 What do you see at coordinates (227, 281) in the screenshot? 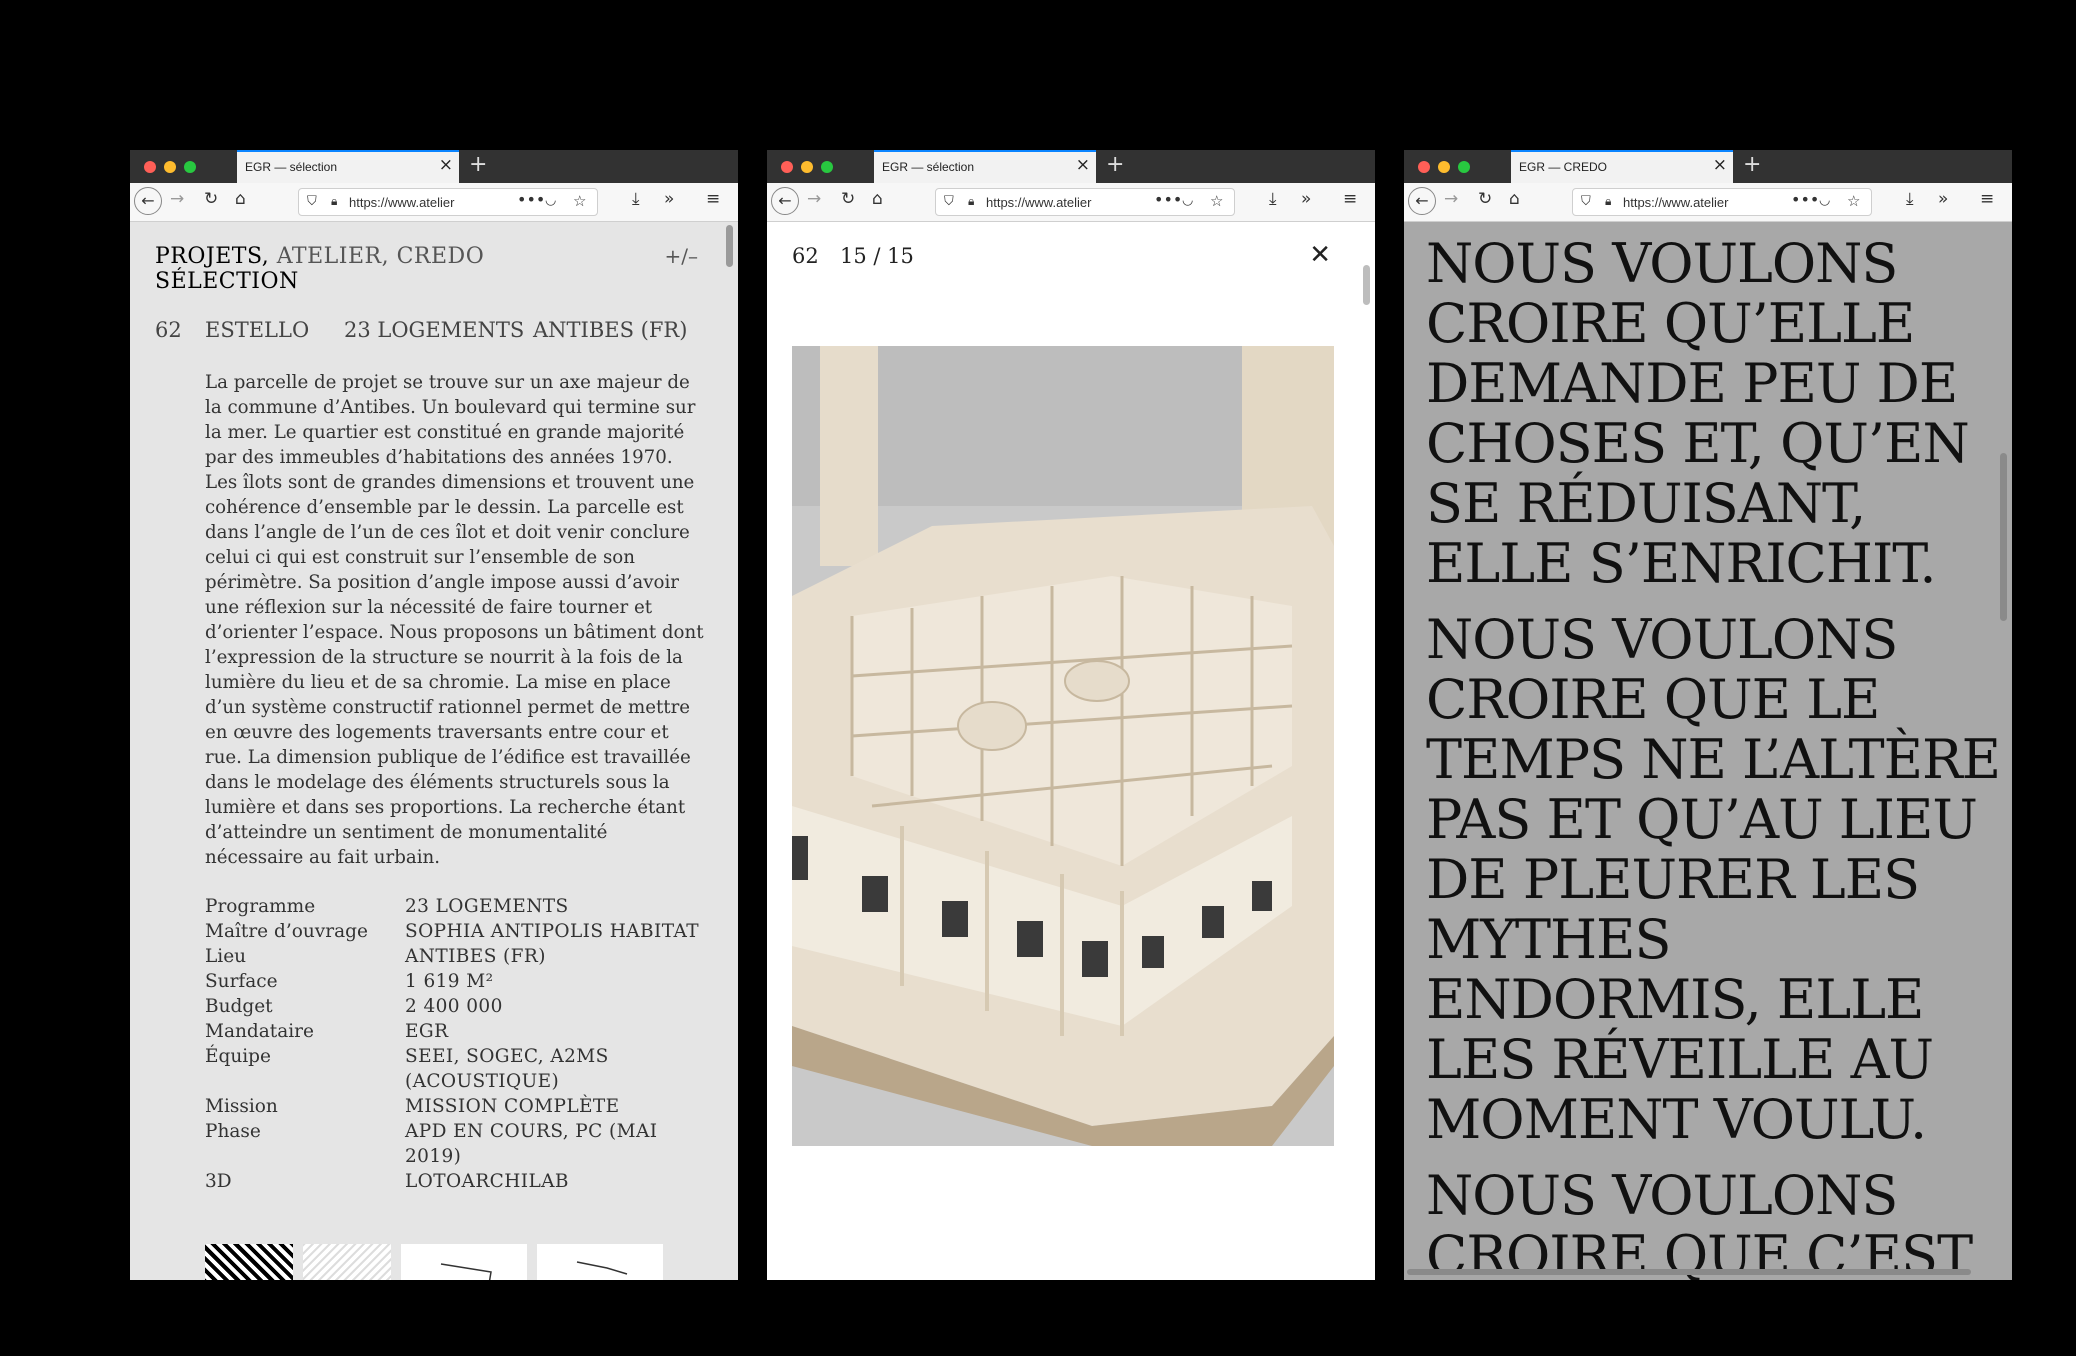
I see `menu-link-selection: SÉLECTION` at bounding box center [227, 281].